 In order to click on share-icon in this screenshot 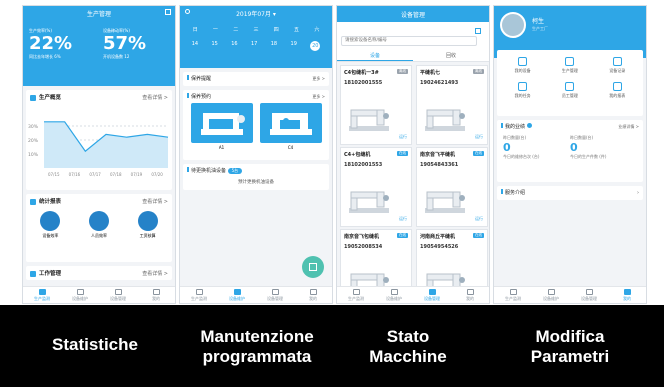, I will do `click(168, 12)`.